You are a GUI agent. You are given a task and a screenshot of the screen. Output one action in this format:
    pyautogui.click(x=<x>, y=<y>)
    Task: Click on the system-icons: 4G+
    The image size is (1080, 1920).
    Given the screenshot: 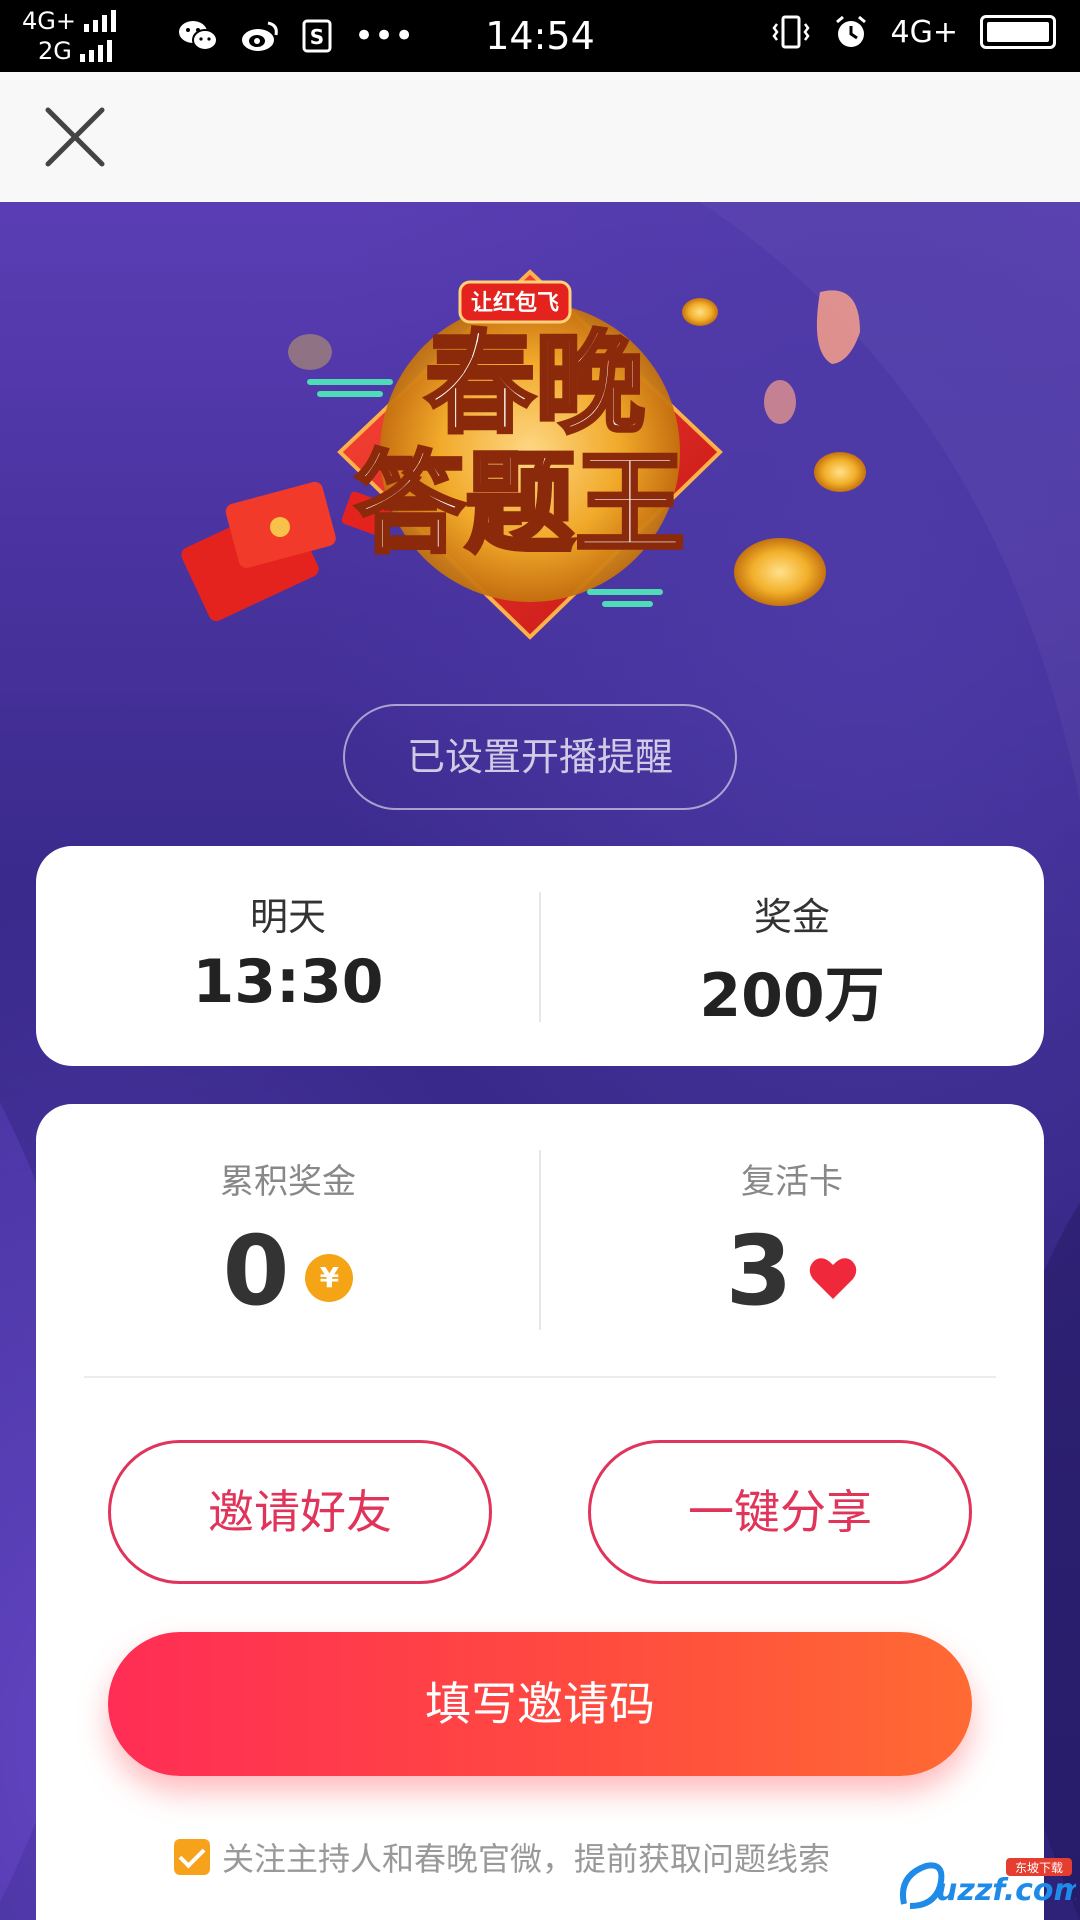 What is the action you would take?
    pyautogui.click(x=913, y=32)
    